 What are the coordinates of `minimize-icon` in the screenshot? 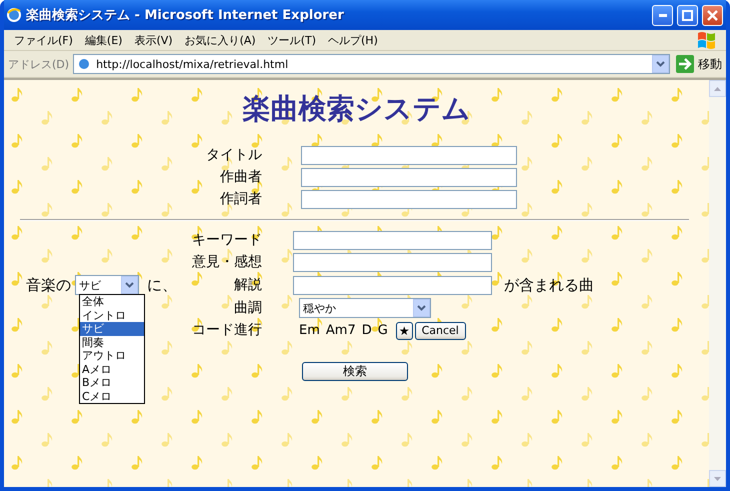 It's located at (662, 15).